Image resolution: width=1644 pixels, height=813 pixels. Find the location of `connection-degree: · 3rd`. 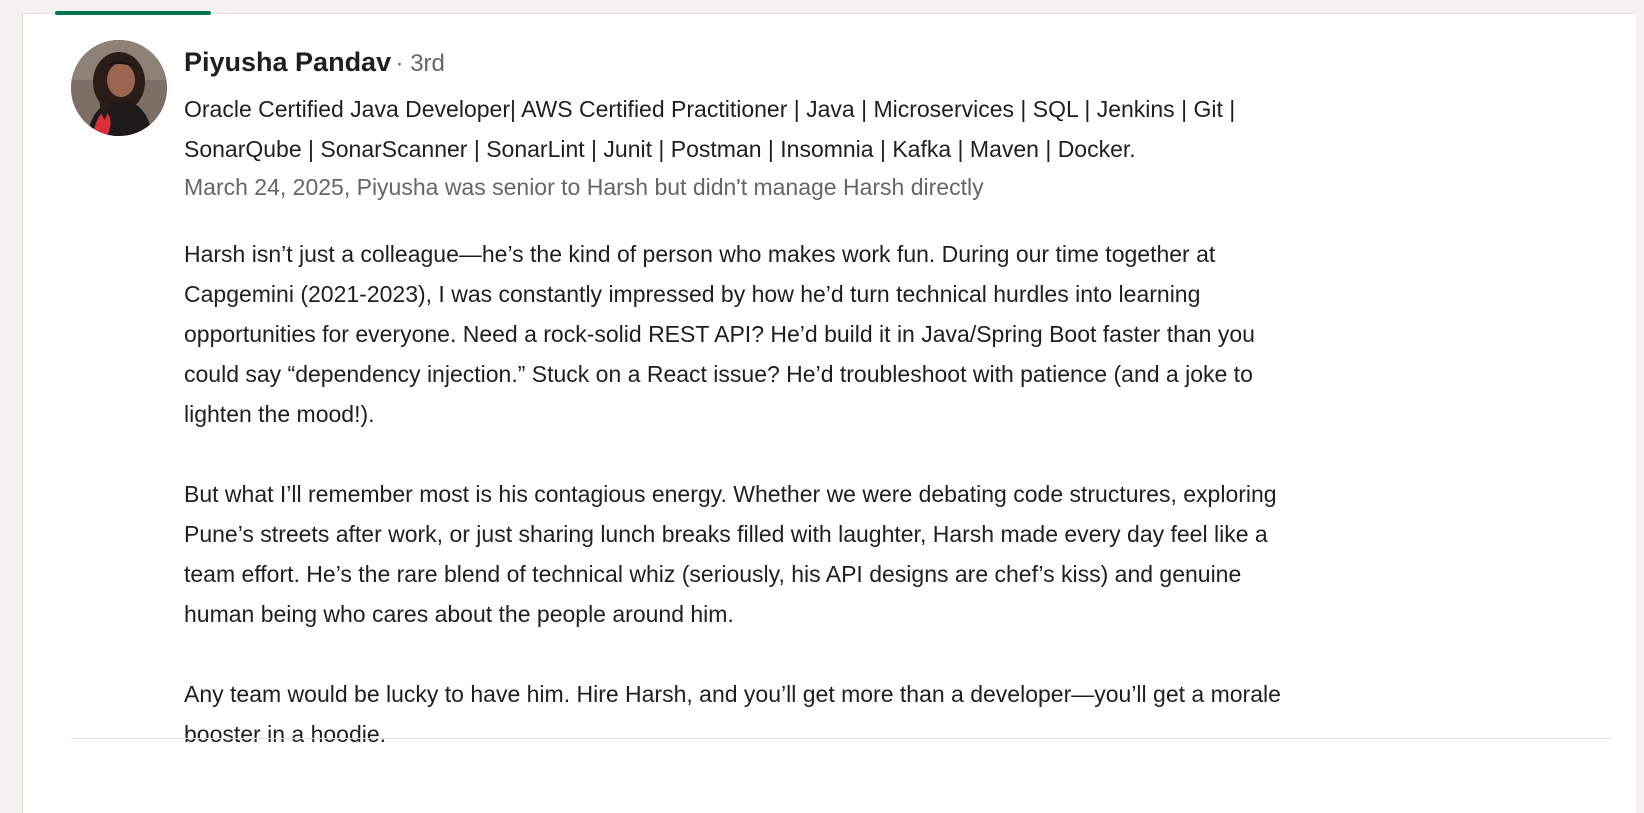

connection-degree: · 3rd is located at coordinates (420, 63).